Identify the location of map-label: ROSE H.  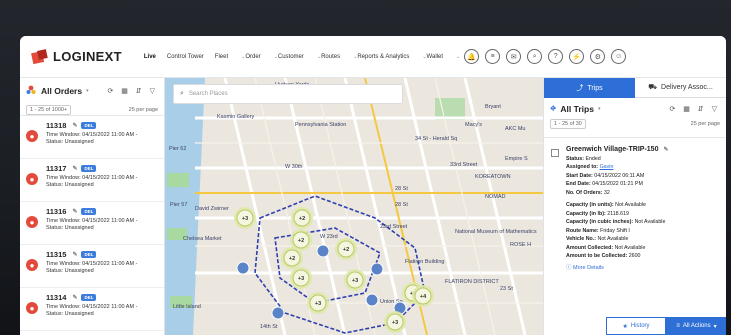
(520, 245).